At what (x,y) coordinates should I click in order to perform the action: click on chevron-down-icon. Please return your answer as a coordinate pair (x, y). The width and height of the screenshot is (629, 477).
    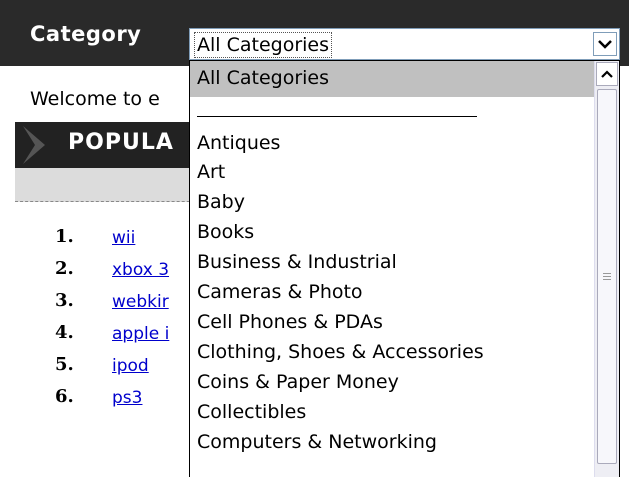
    Looking at the image, I should click on (605, 44).